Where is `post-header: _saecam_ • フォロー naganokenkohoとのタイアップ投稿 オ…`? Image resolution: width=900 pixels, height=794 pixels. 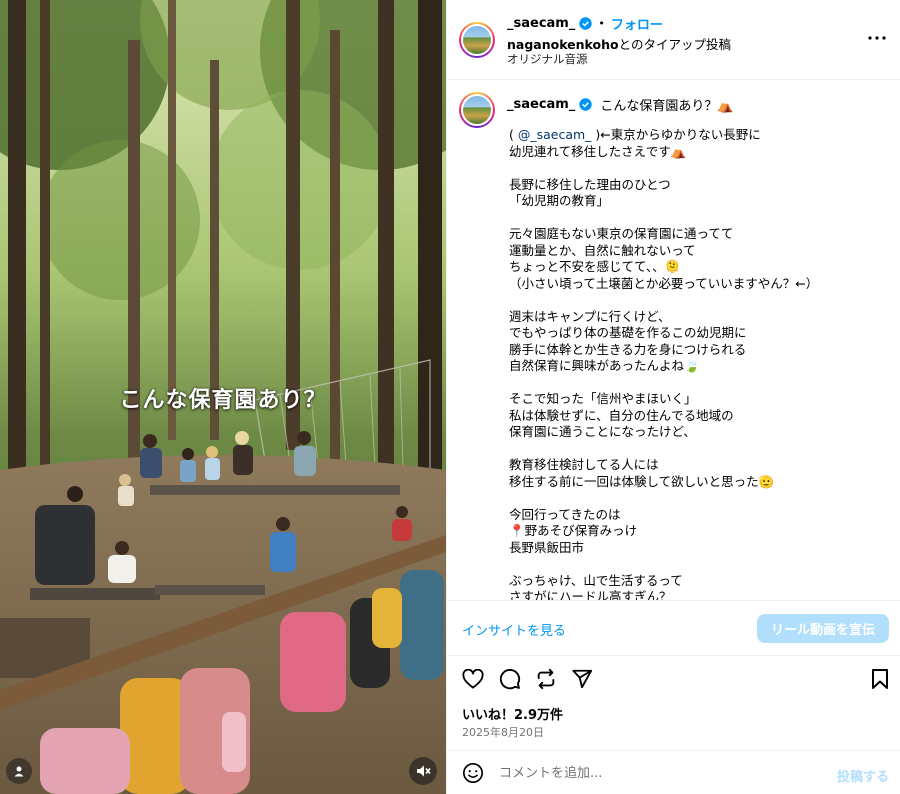 post-header: _saecam_ • フォロー naganokenkohoとのタイアップ投稿 オ… is located at coordinates (673, 40).